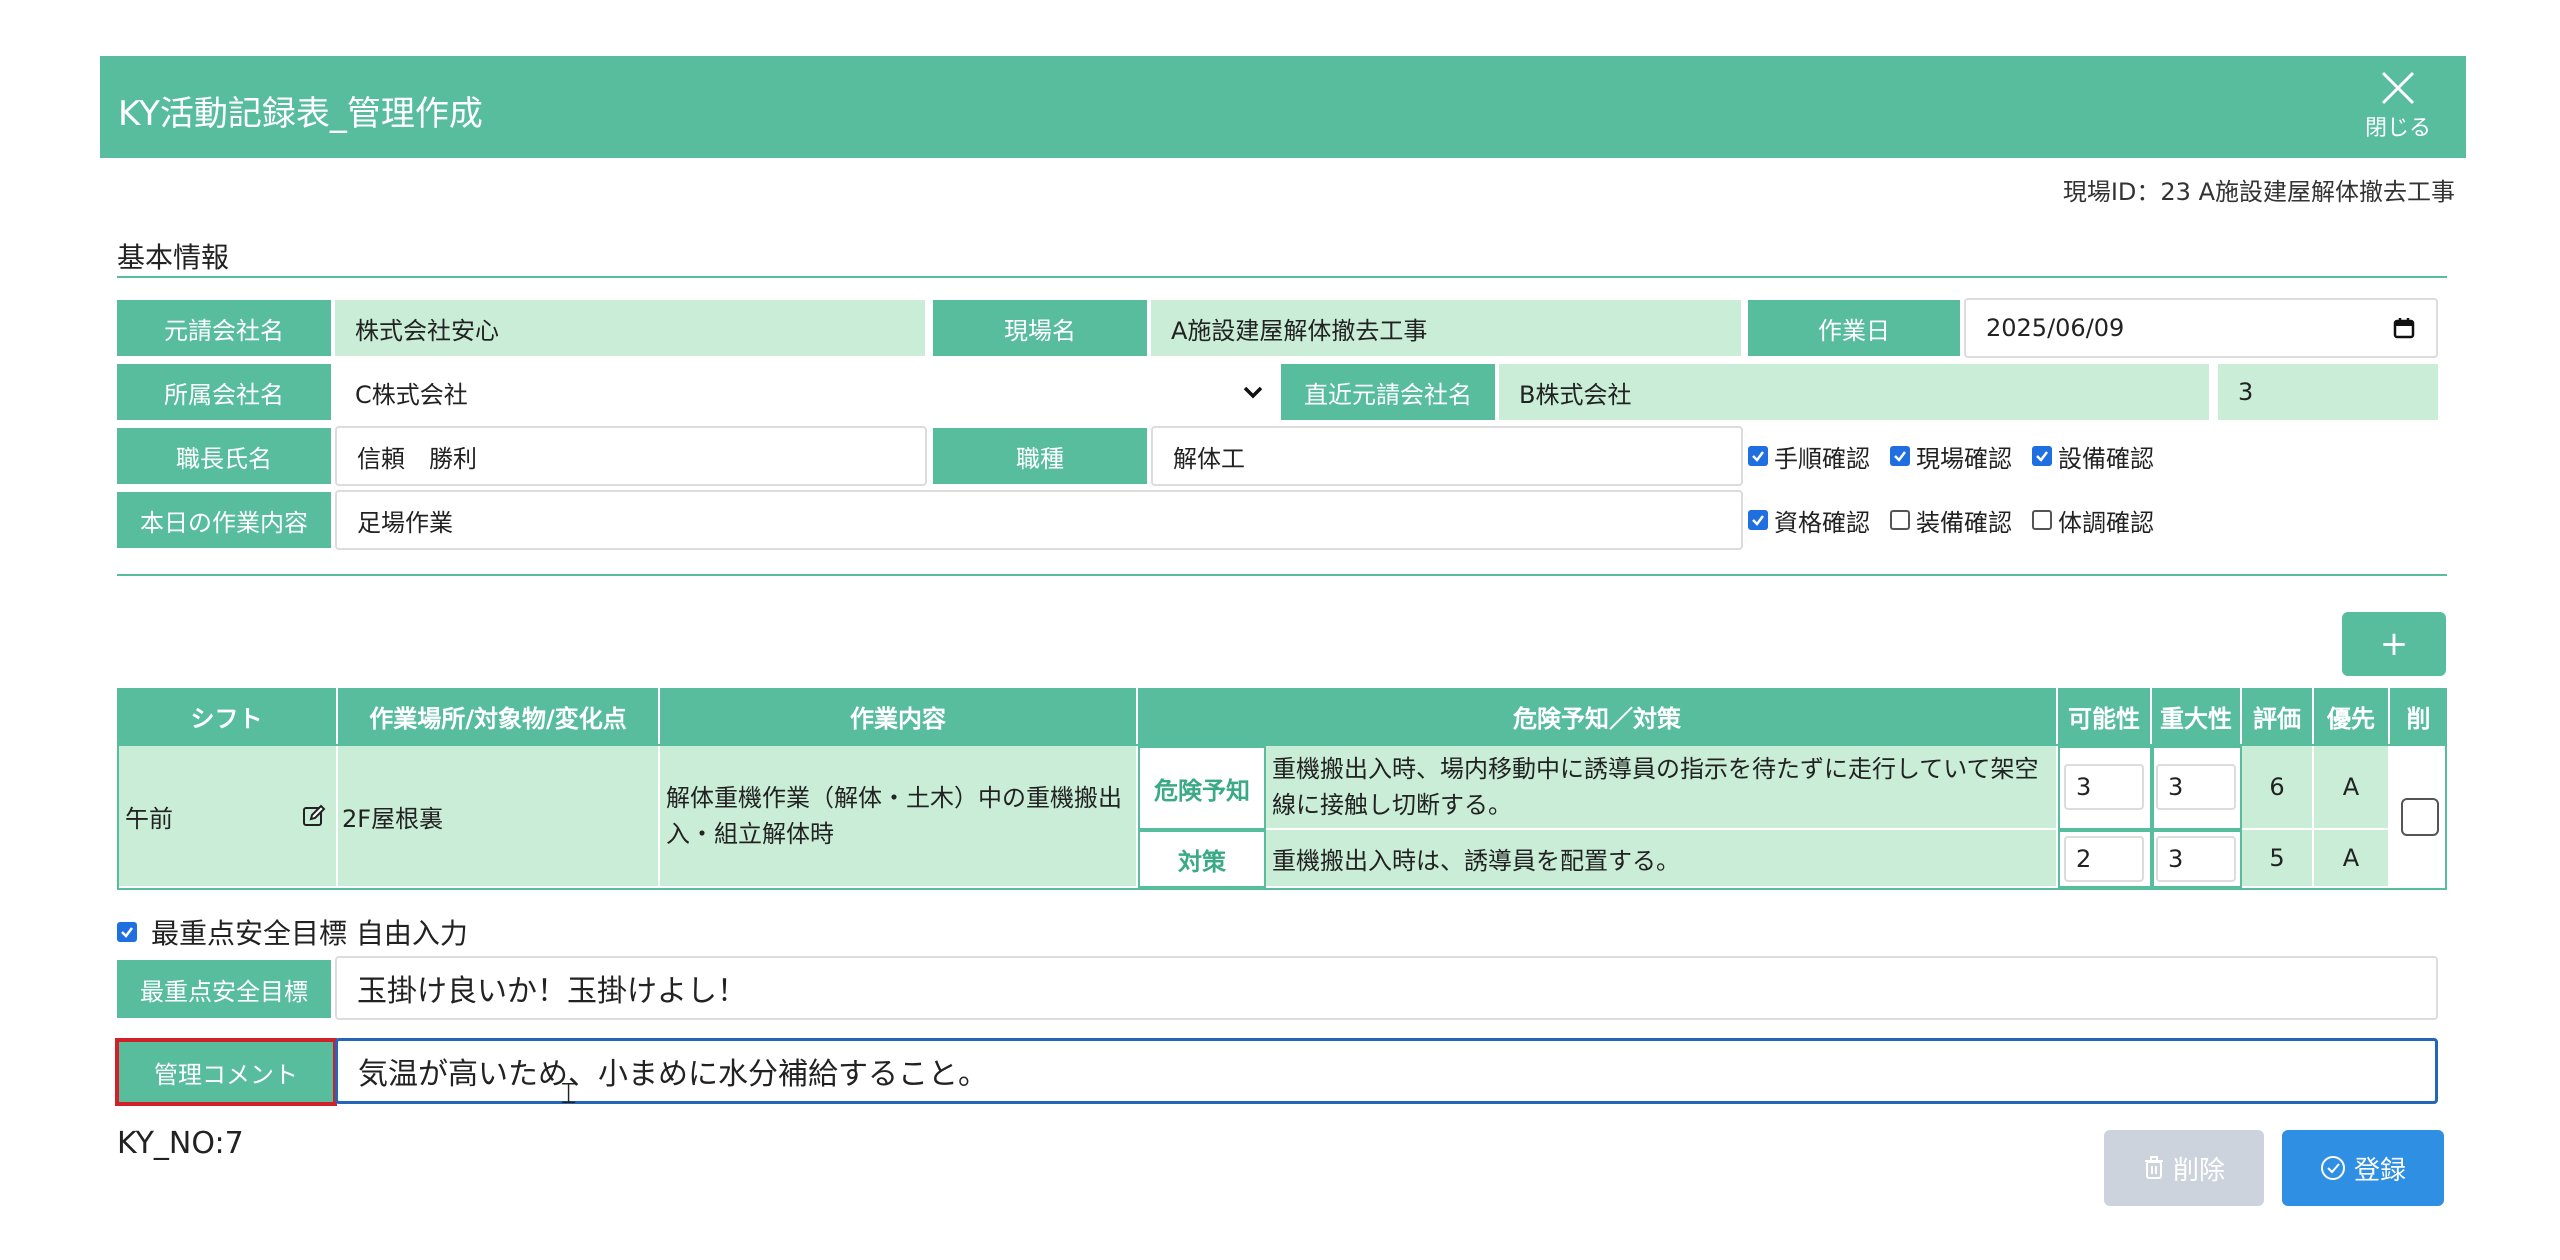 Image resolution: width=2560 pixels, height=1260 pixels. What do you see at coordinates (1598, 716) in the screenshot?
I see `th-danger: 危険予知／対策` at bounding box center [1598, 716].